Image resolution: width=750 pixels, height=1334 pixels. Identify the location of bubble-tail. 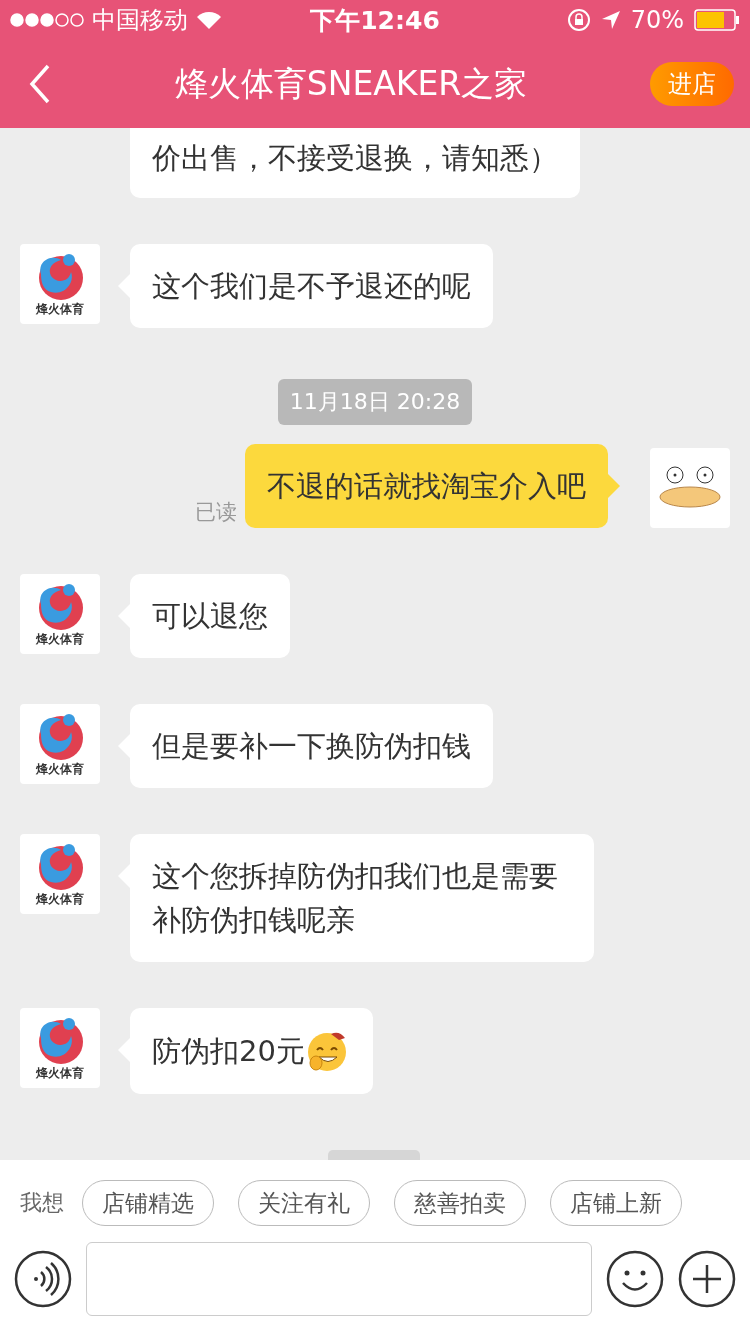
(614, 486).